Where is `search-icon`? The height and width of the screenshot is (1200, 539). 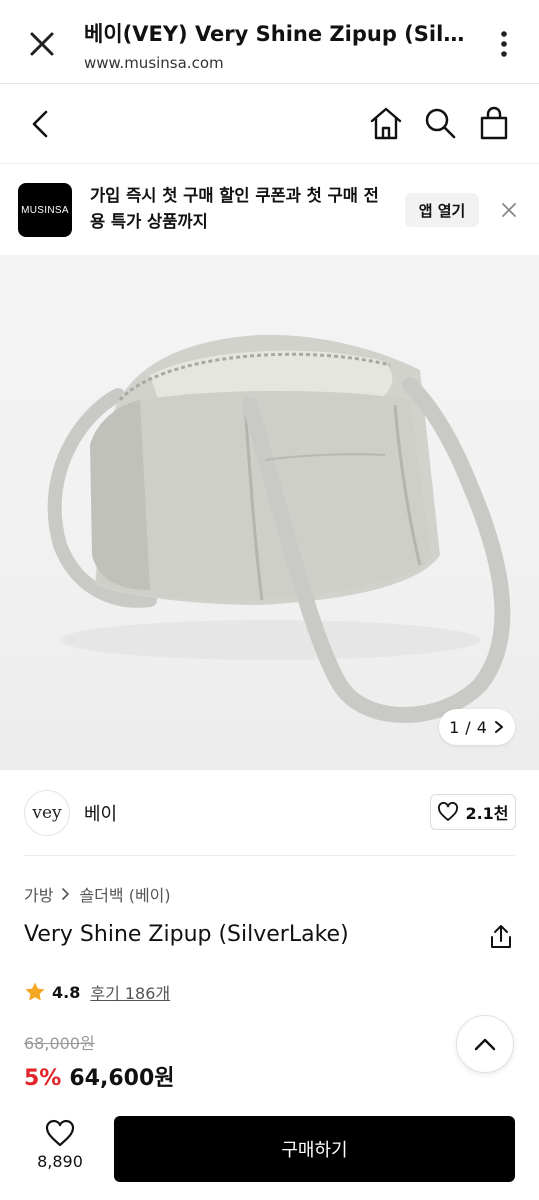
search-icon is located at coordinates (440, 123).